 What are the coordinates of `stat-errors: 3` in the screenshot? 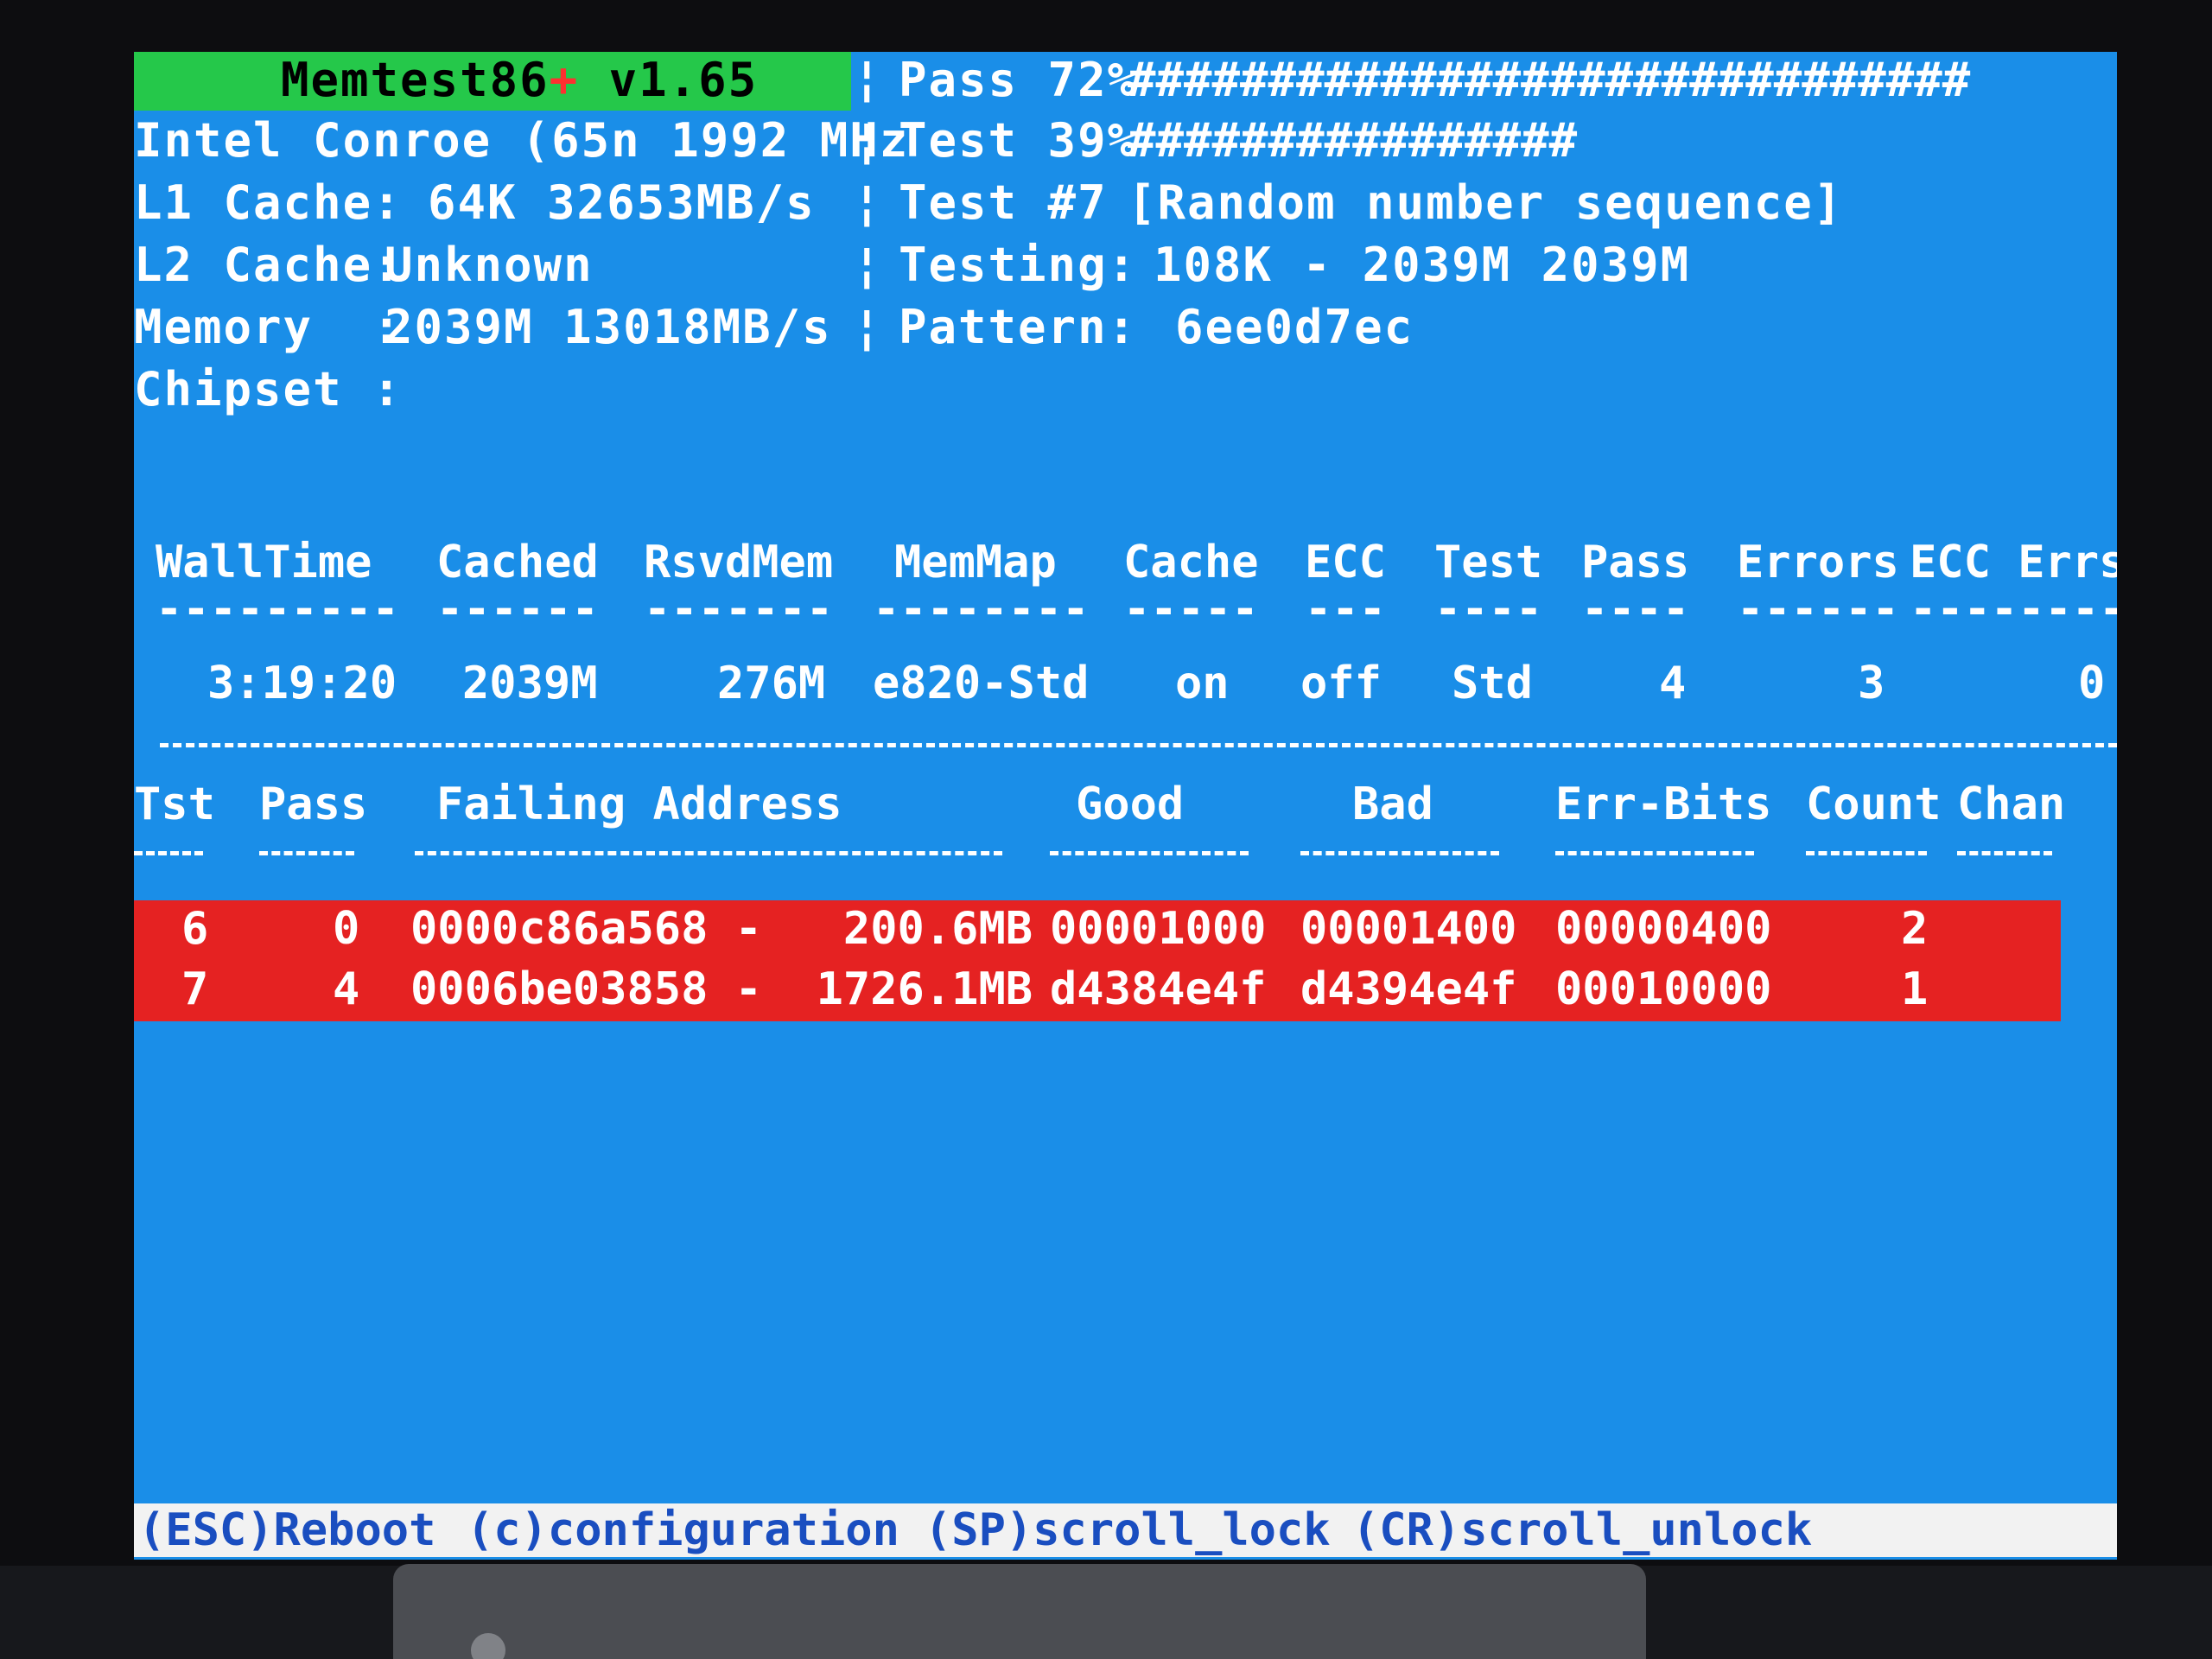 It's located at (1871, 683).